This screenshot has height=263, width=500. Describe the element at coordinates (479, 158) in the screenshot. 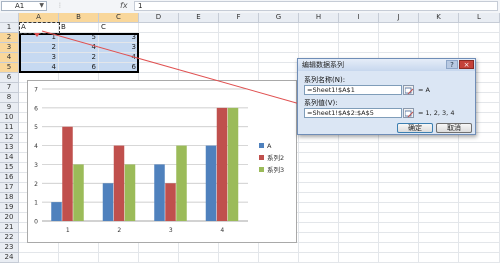

I see `cell-l14` at that location.